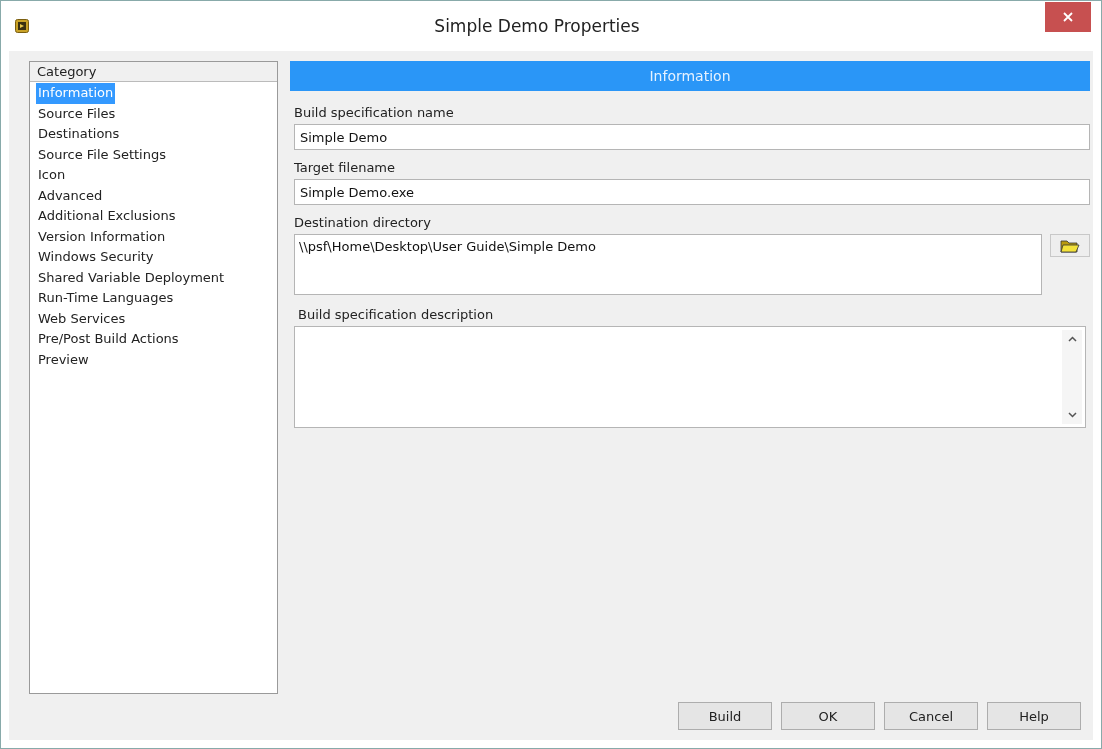  What do you see at coordinates (396, 314) in the screenshot?
I see `field-label: Build specification description` at bounding box center [396, 314].